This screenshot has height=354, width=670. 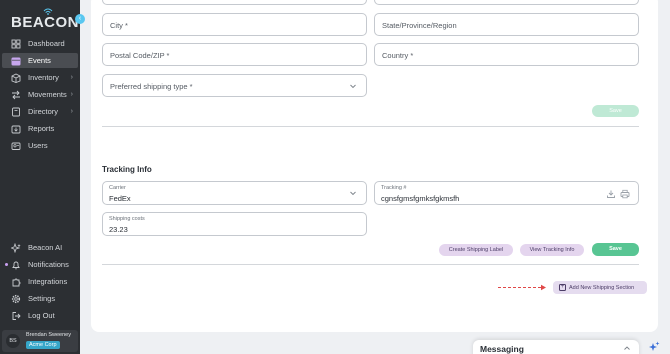 What do you see at coordinates (48, 11) in the screenshot?
I see `signal-icon` at bounding box center [48, 11].